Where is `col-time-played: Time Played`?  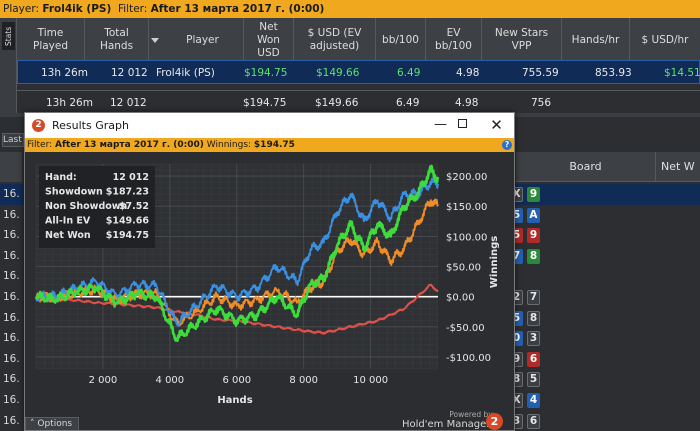 col-time-played: Time Played is located at coordinates (51, 40).